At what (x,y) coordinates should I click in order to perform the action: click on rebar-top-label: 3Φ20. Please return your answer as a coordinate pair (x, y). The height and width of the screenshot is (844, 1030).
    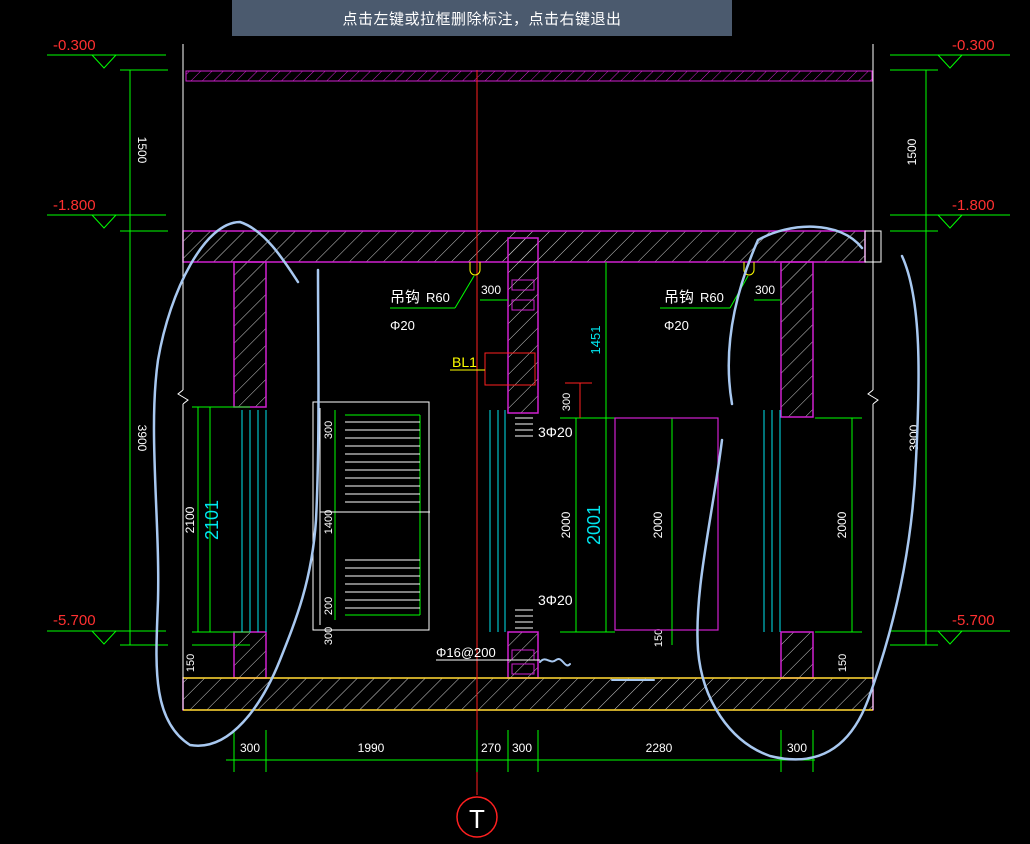
    Looking at the image, I should click on (555, 432).